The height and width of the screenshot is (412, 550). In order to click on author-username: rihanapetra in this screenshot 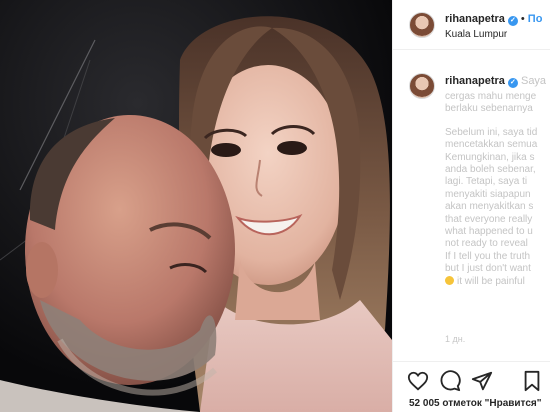, I will do `click(475, 19)`.